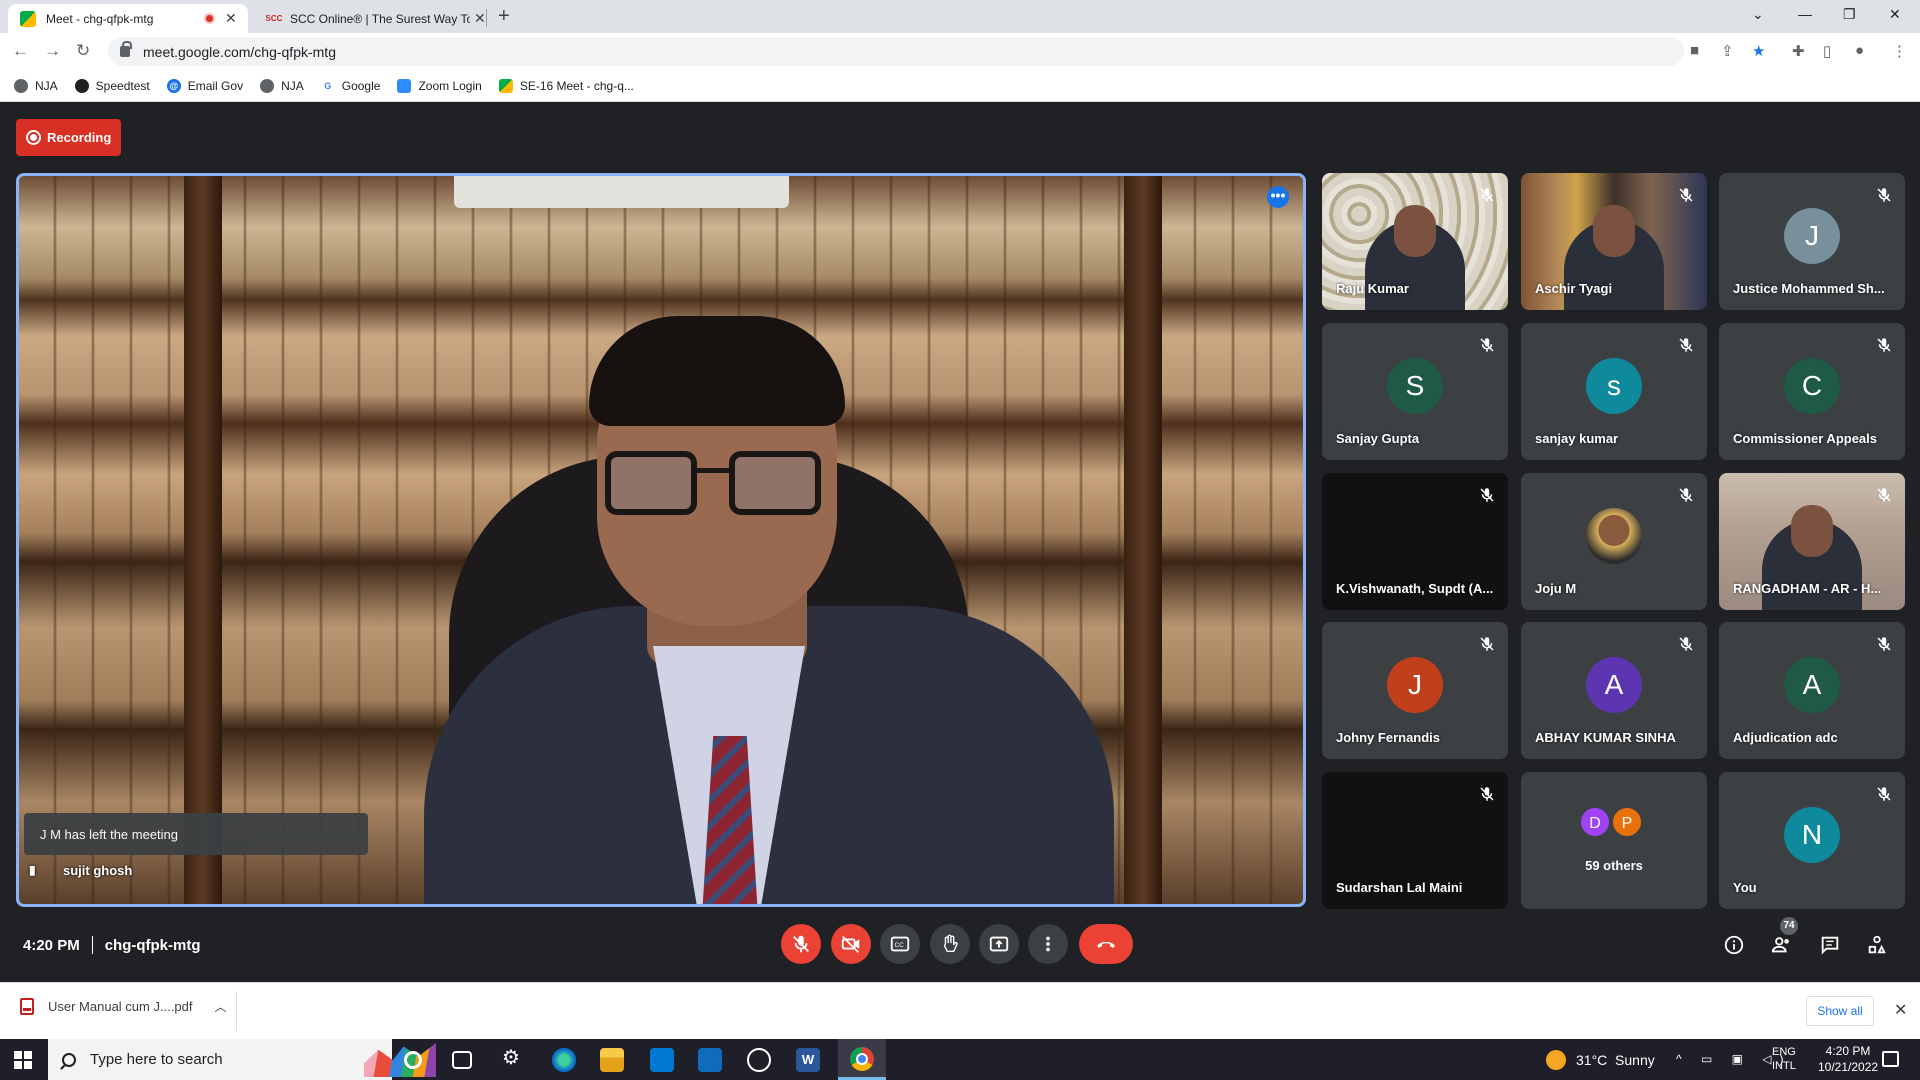  I want to click on activities-button, so click(1877, 945).